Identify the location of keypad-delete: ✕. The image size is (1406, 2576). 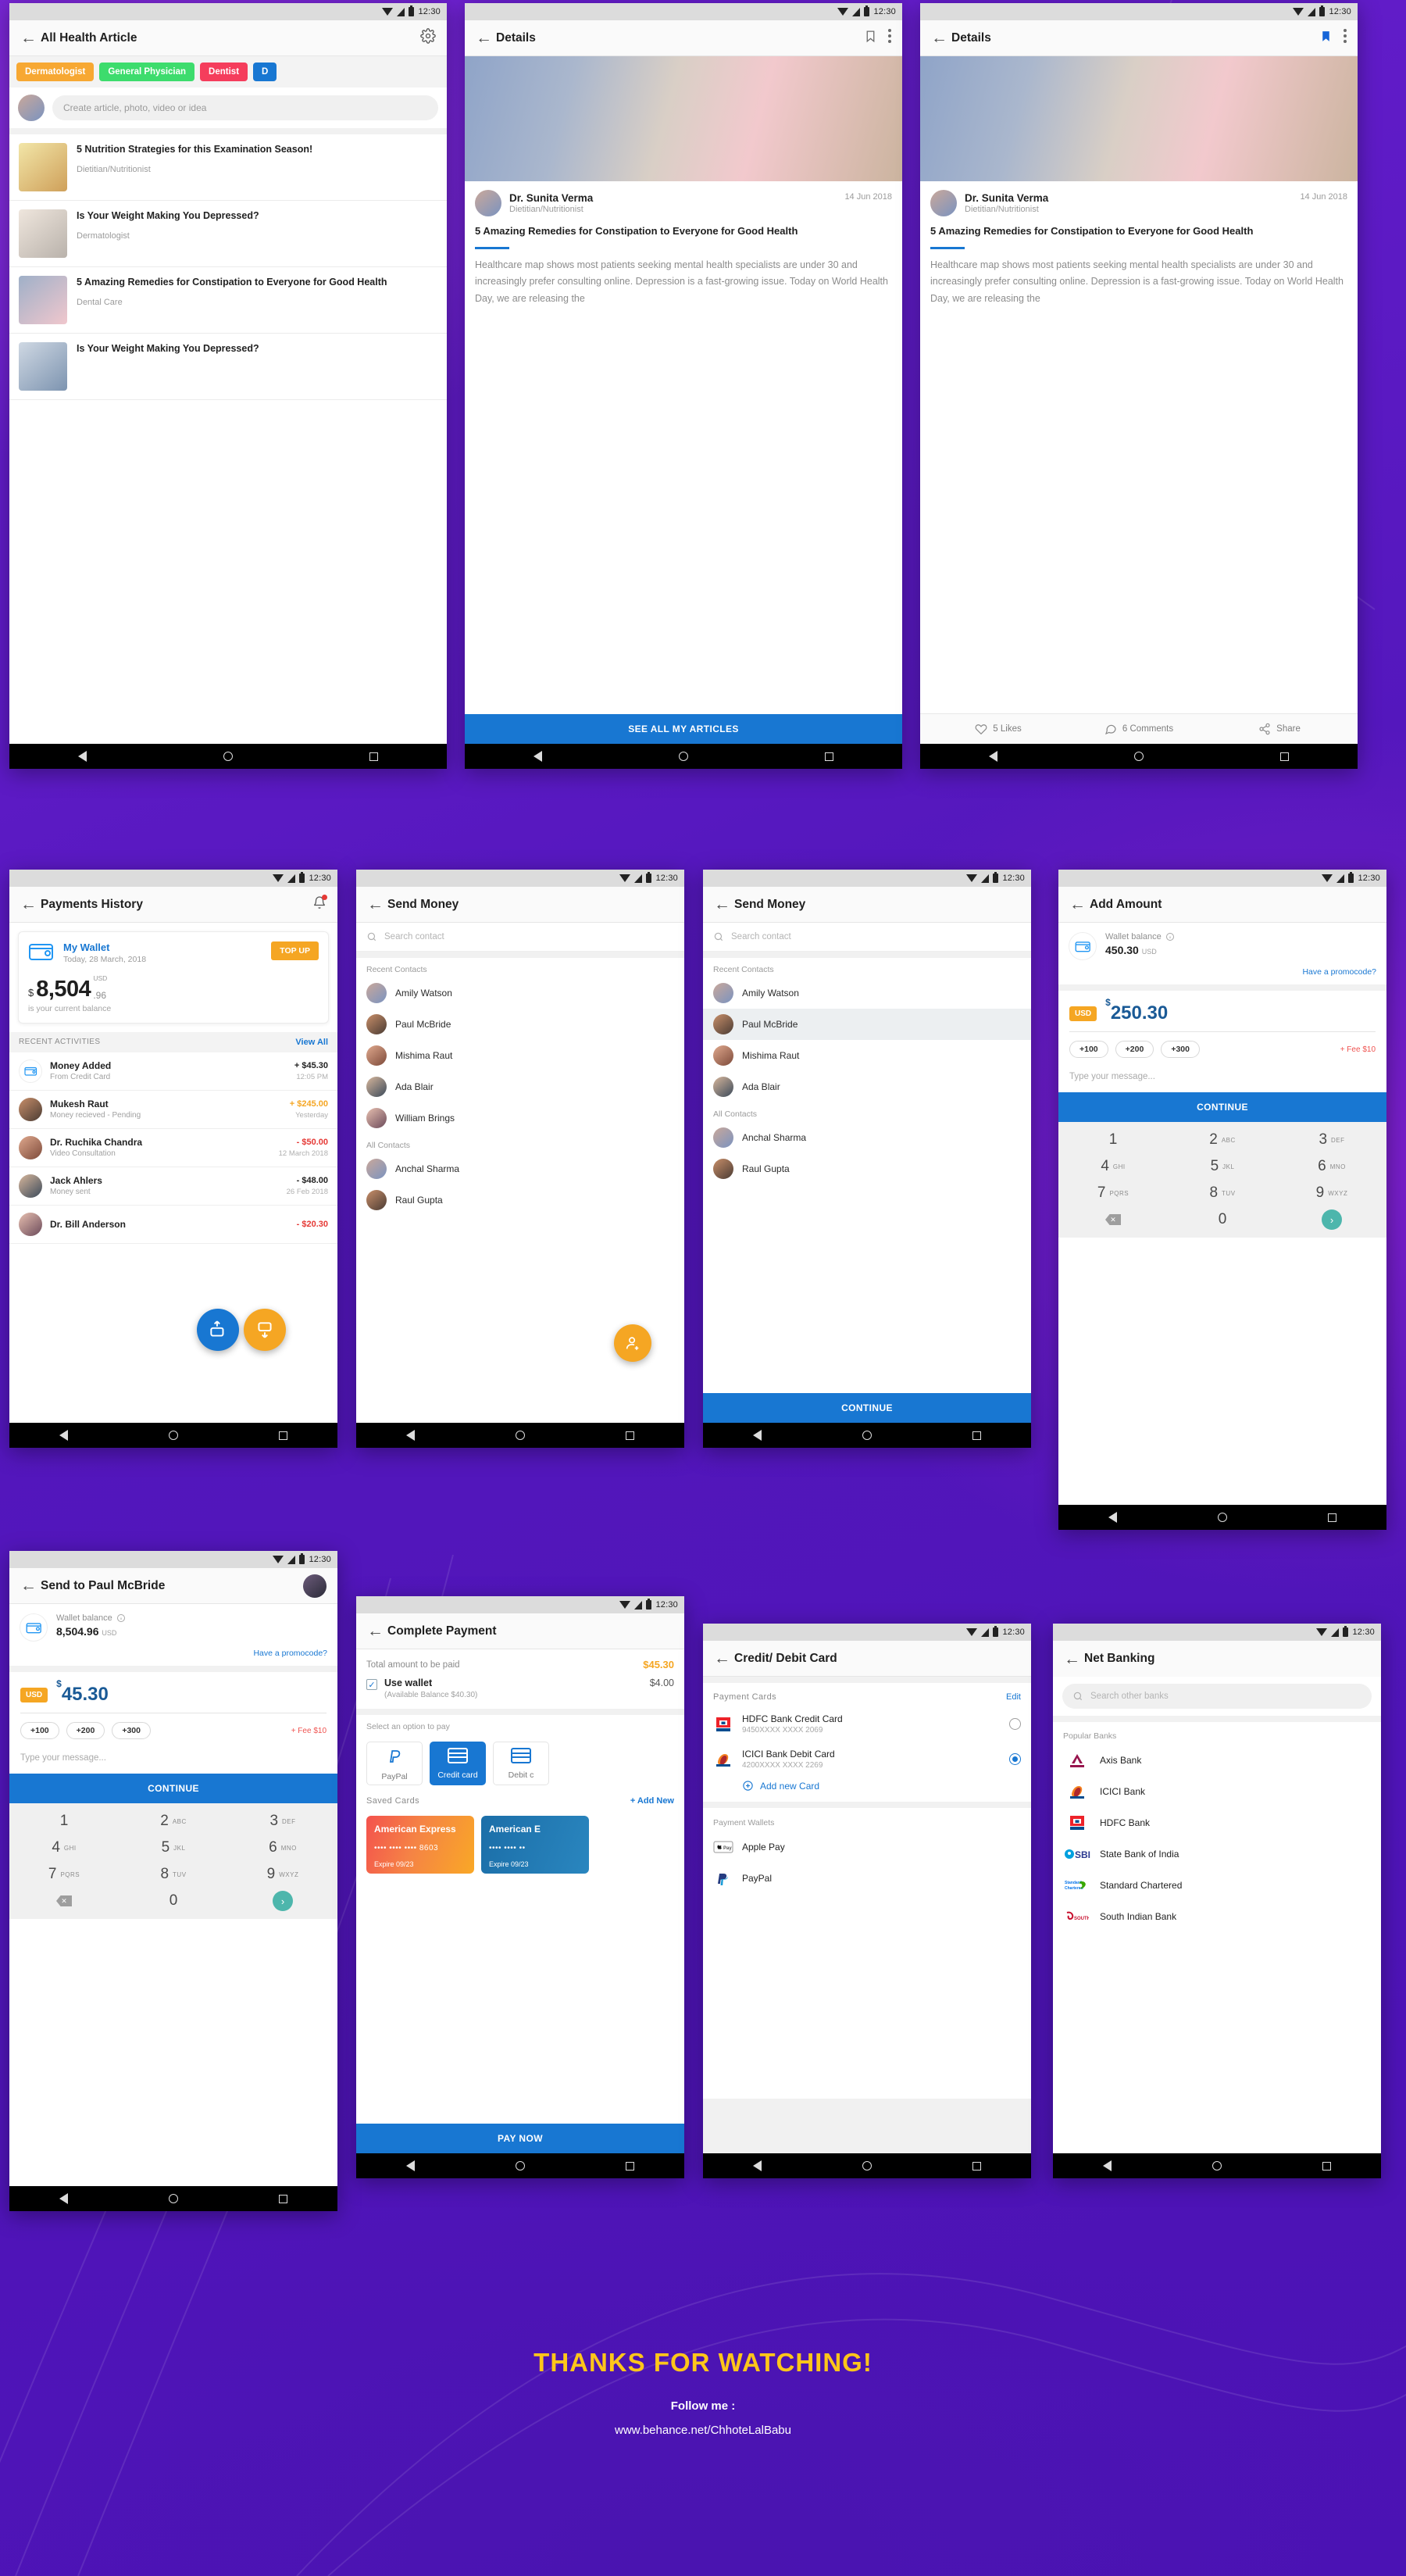
(64, 1901).